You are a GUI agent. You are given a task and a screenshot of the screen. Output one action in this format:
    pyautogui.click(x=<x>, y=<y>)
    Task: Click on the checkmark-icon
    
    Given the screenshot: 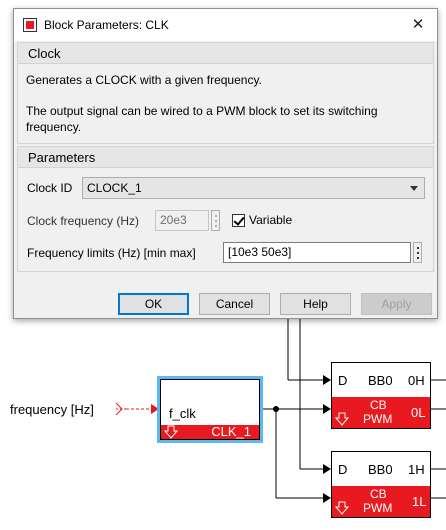 What is the action you would take?
    pyautogui.click(x=239, y=220)
    